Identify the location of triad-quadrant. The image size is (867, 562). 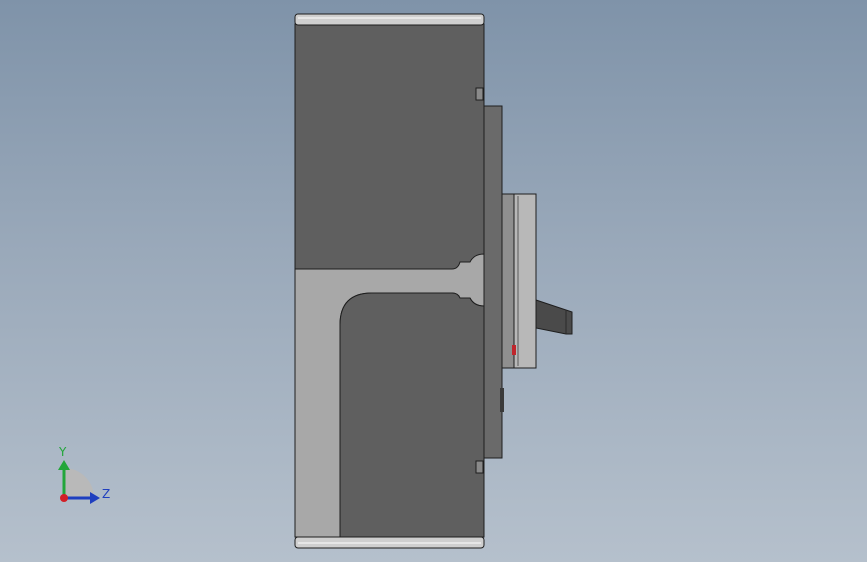
(79, 483).